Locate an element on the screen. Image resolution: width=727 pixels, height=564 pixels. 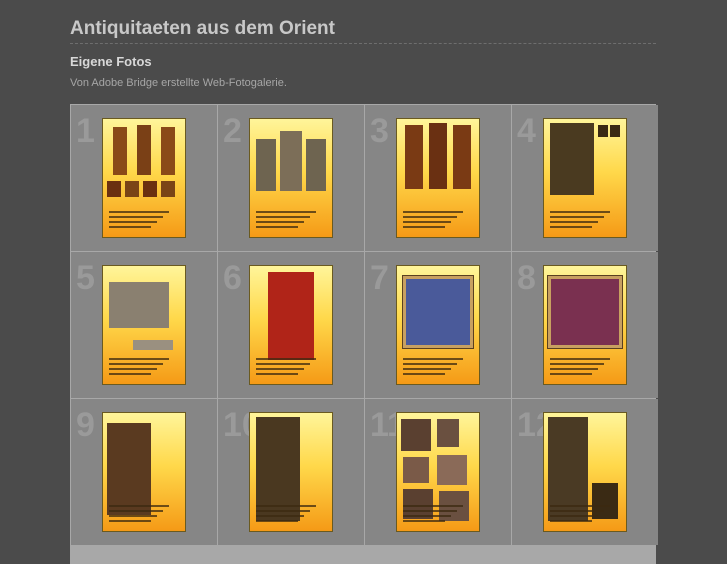
thumbnail-cell: 6 is located at coordinates (291, 325).